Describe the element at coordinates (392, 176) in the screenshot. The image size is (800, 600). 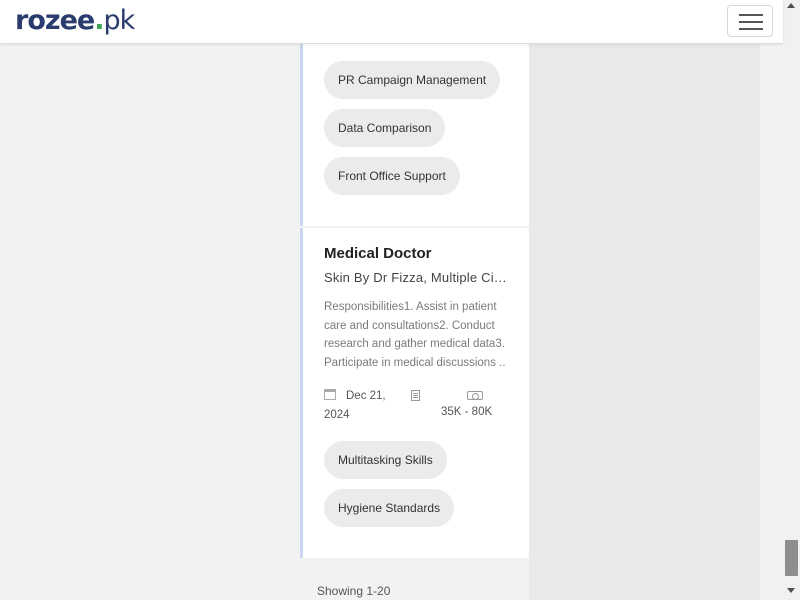
I see `skill-chip: Front Office Support` at that location.